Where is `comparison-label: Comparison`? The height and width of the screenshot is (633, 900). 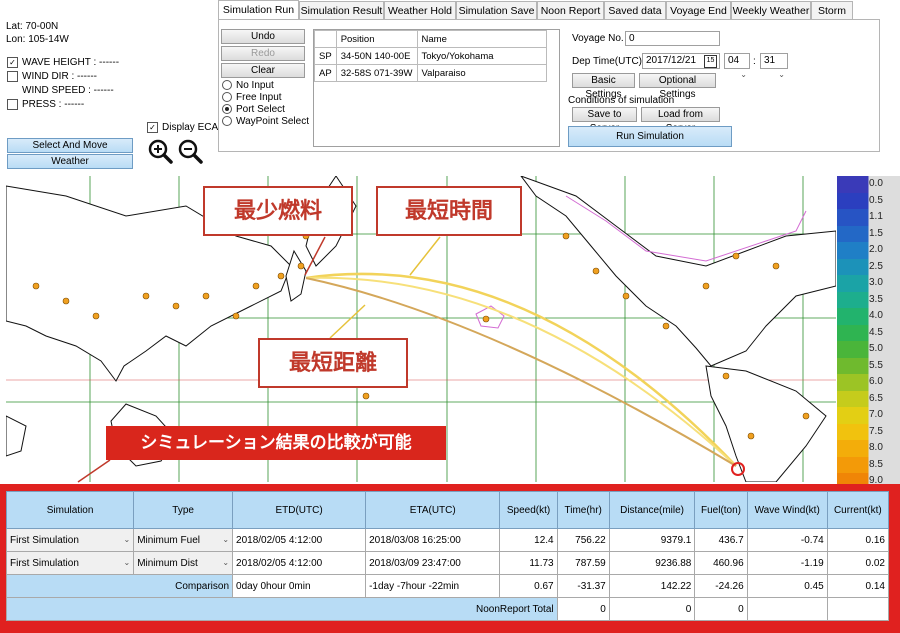 comparison-label: Comparison is located at coordinates (119, 586).